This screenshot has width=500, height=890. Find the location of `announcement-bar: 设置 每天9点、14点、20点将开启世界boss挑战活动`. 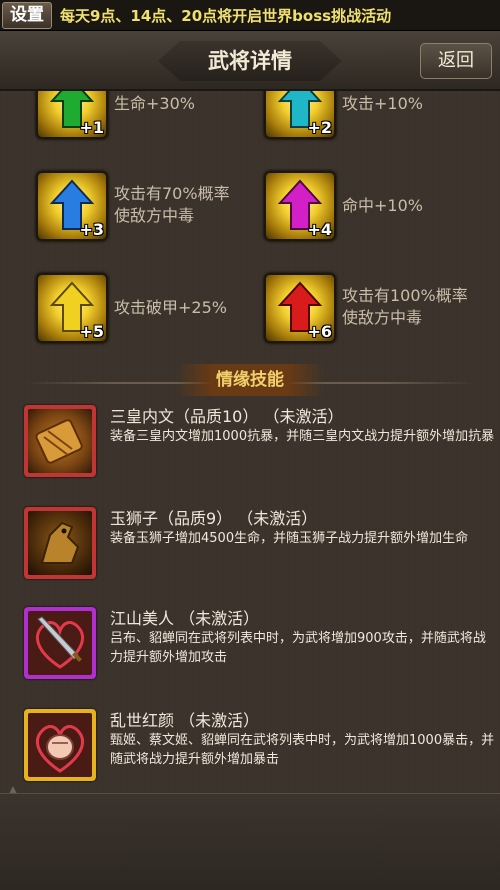

announcement-bar: 设置 每天9点、14点、20点将开启世界boss挑战活动 is located at coordinates (250, 15).